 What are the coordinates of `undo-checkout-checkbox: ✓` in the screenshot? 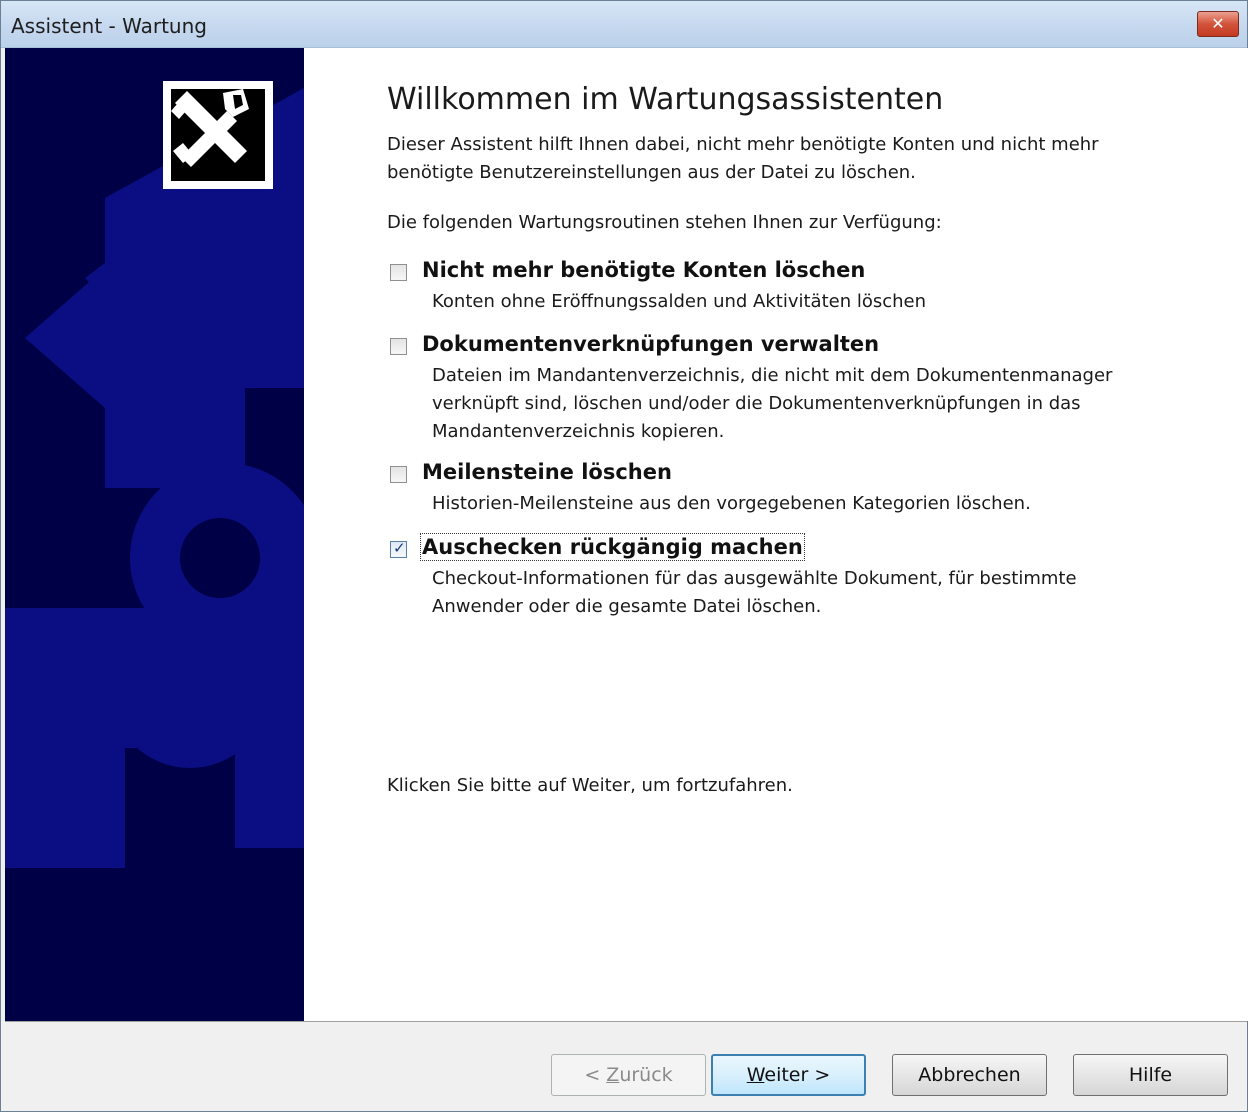 It's located at (398, 548).